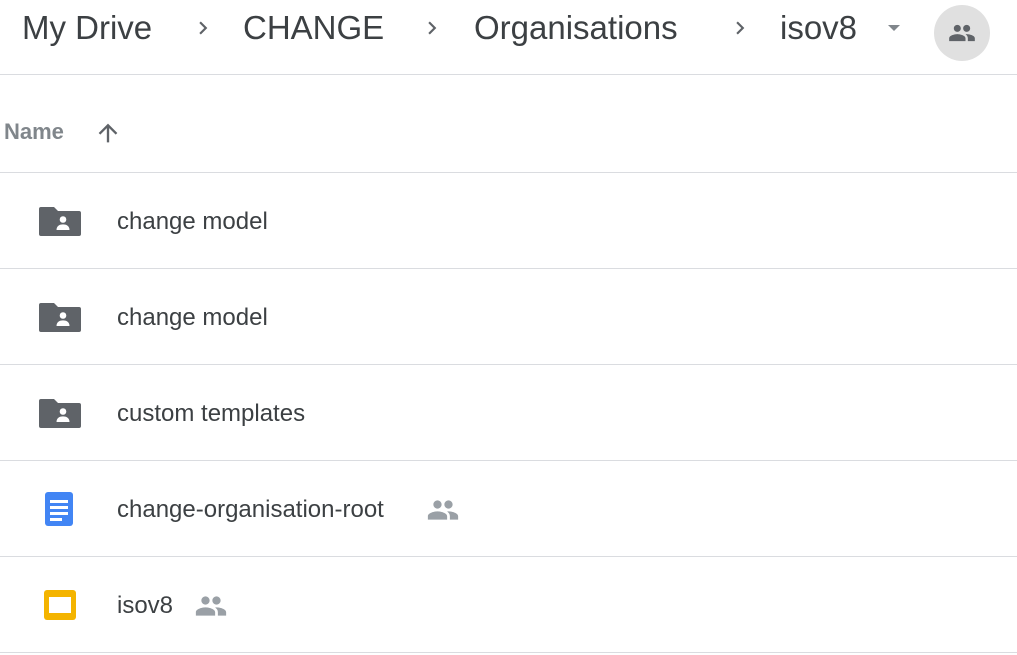 The width and height of the screenshot is (1017, 655). I want to click on google-slides-icon, so click(61, 605).